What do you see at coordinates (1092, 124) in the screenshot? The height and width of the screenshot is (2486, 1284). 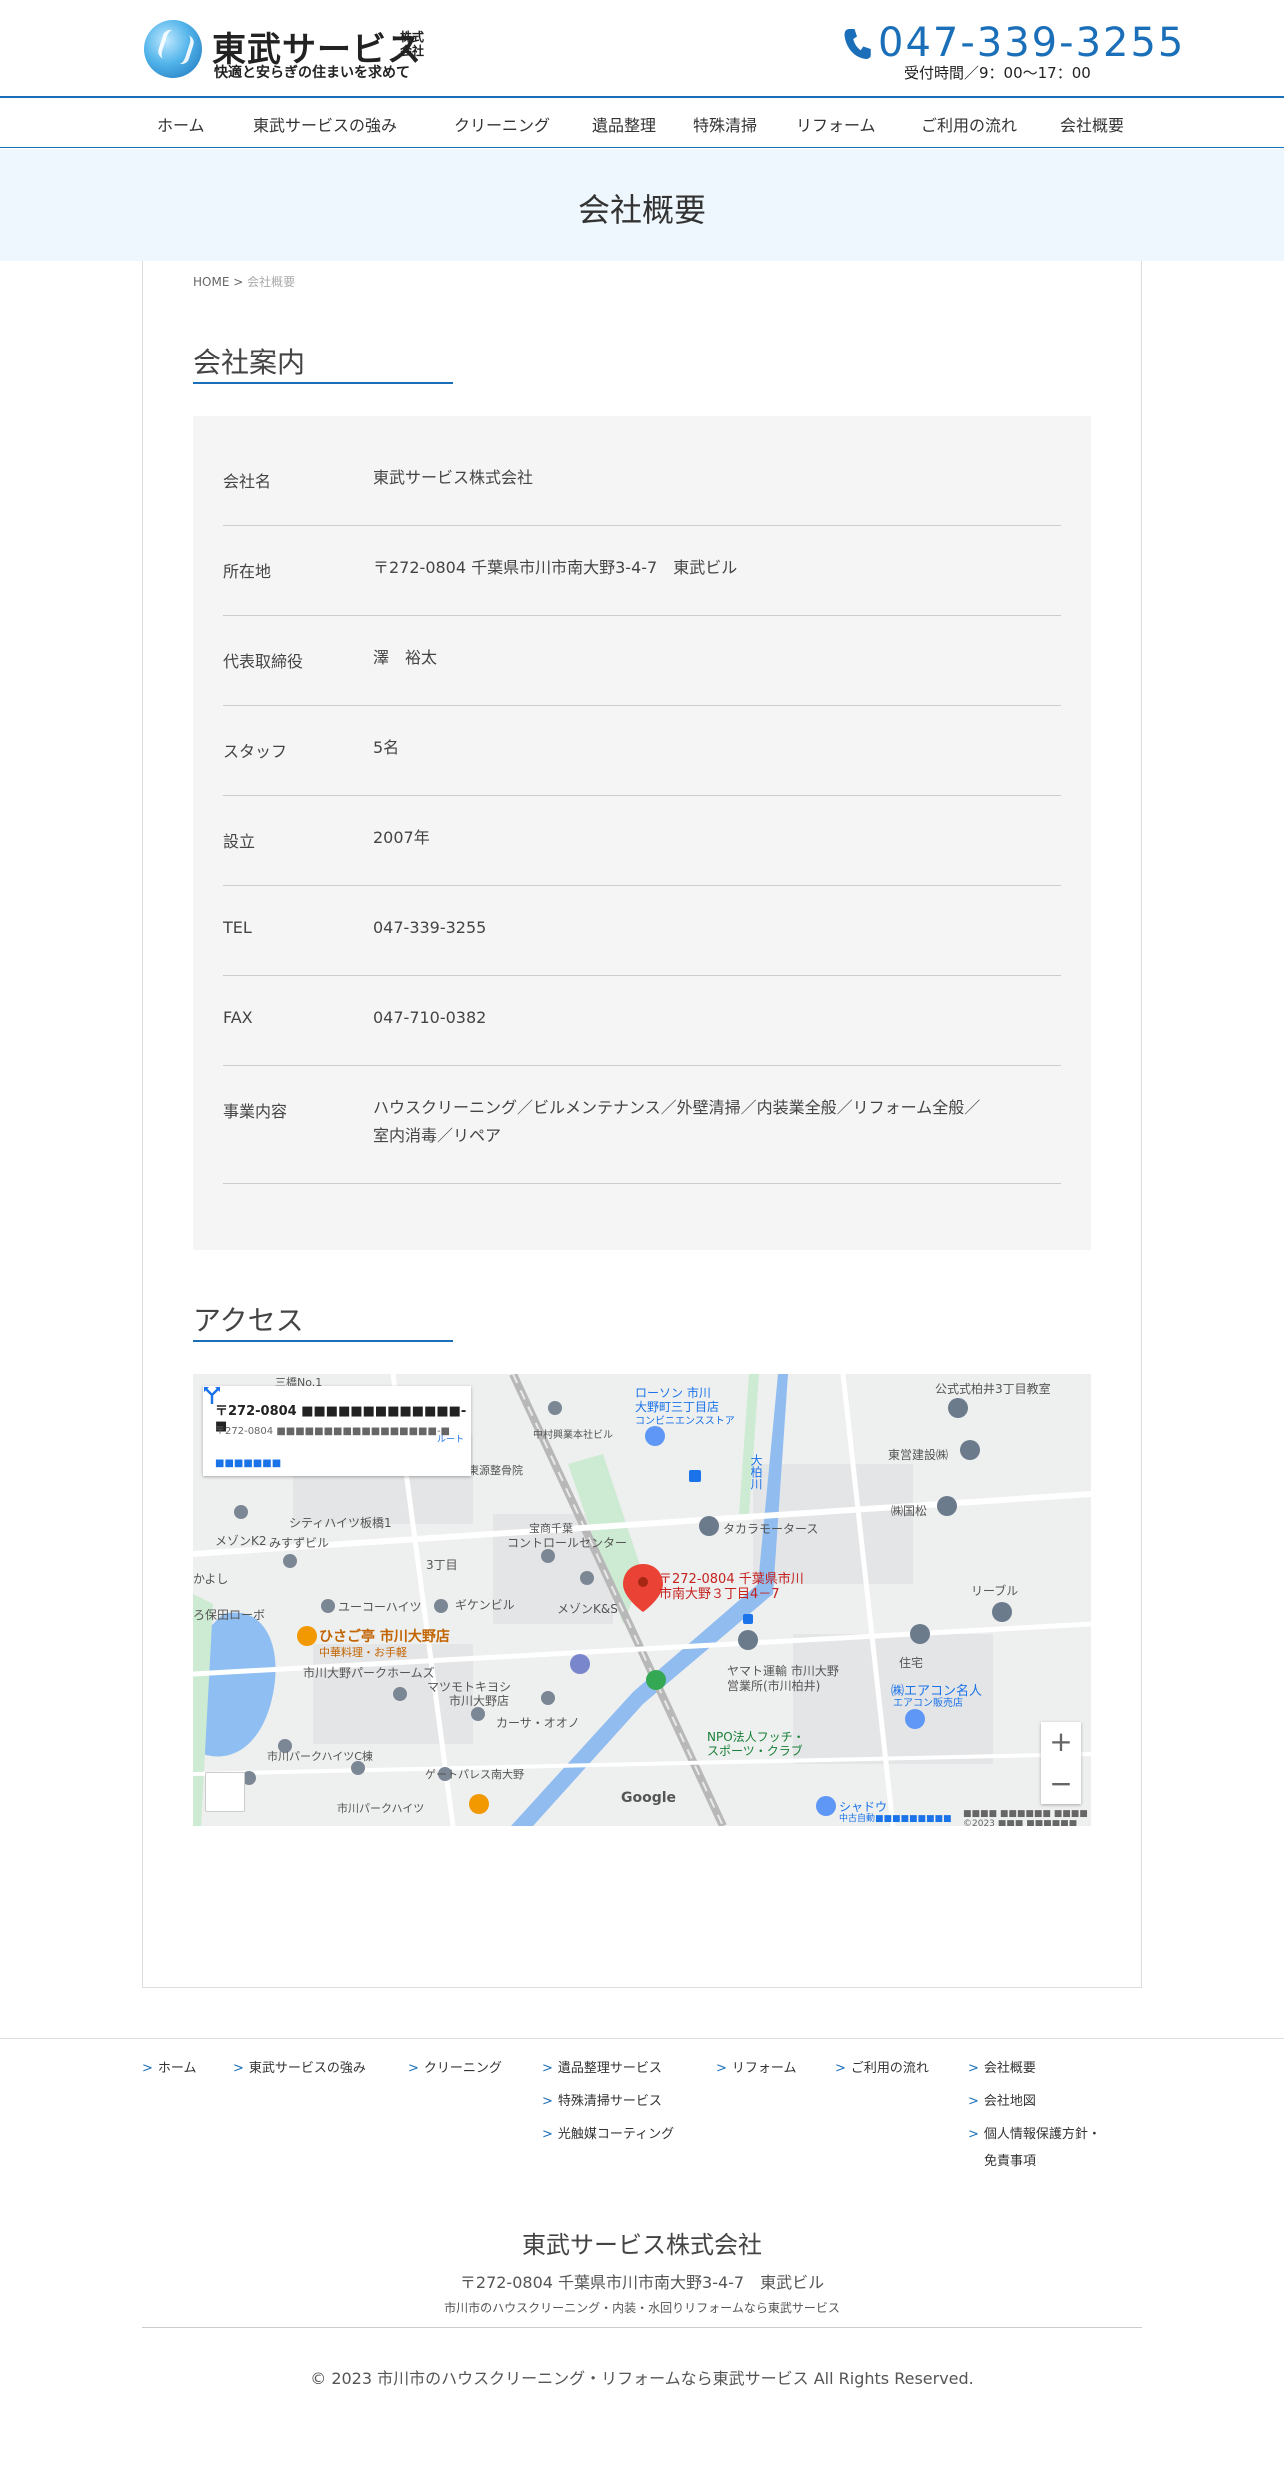 I see `nav-item-company: 会社概要` at bounding box center [1092, 124].